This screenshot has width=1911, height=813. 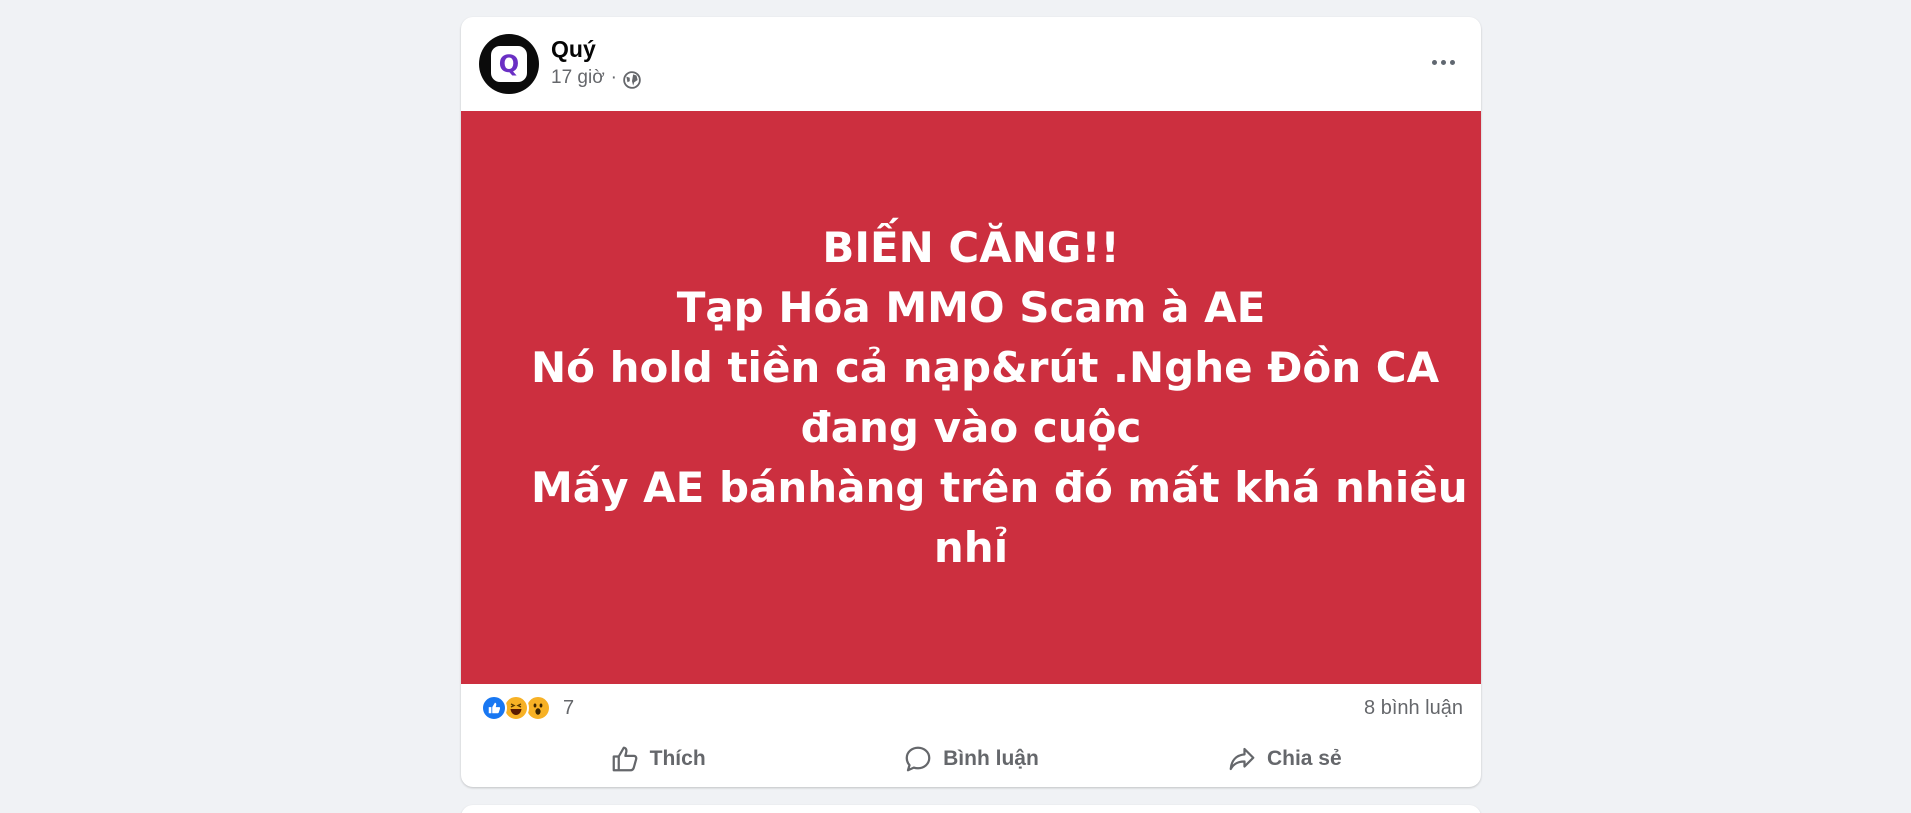 What do you see at coordinates (971, 708) in the screenshot?
I see `post-stats: 7 8 bình luận` at bounding box center [971, 708].